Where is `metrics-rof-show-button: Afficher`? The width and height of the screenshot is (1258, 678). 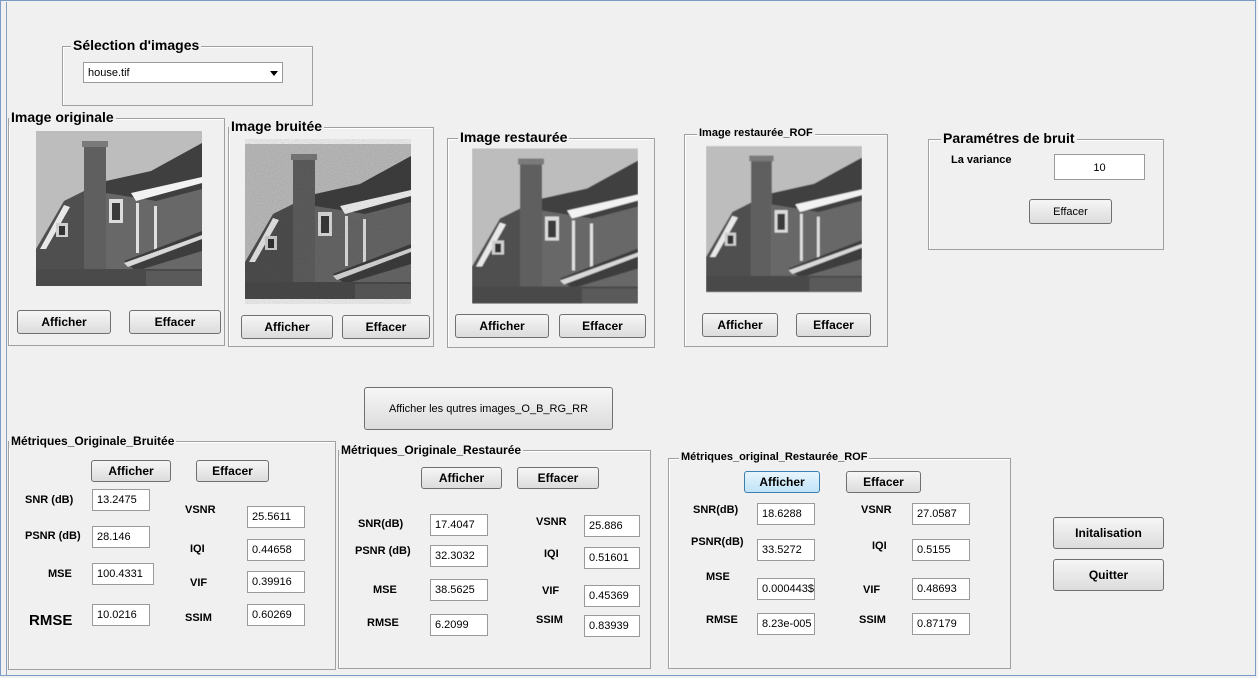 metrics-rof-show-button: Afficher is located at coordinates (782, 482).